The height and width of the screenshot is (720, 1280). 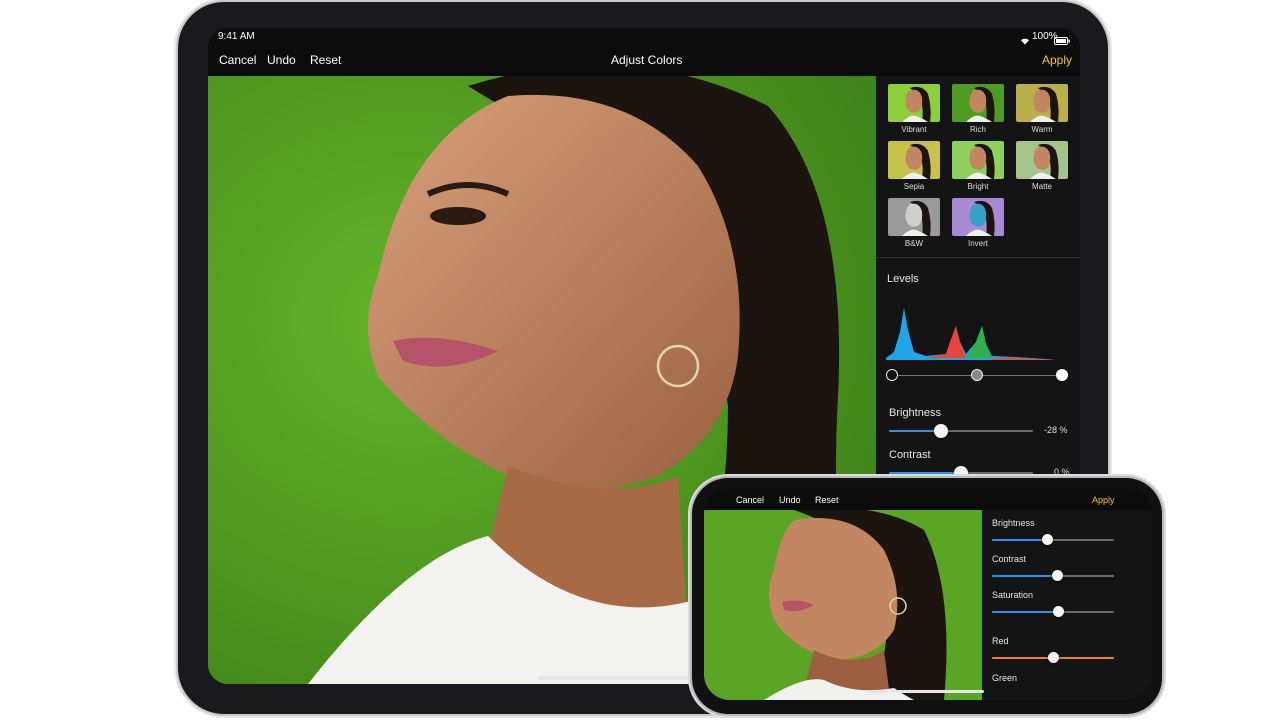 What do you see at coordinates (971, 334) in the screenshot?
I see `levels-histogram` at bounding box center [971, 334].